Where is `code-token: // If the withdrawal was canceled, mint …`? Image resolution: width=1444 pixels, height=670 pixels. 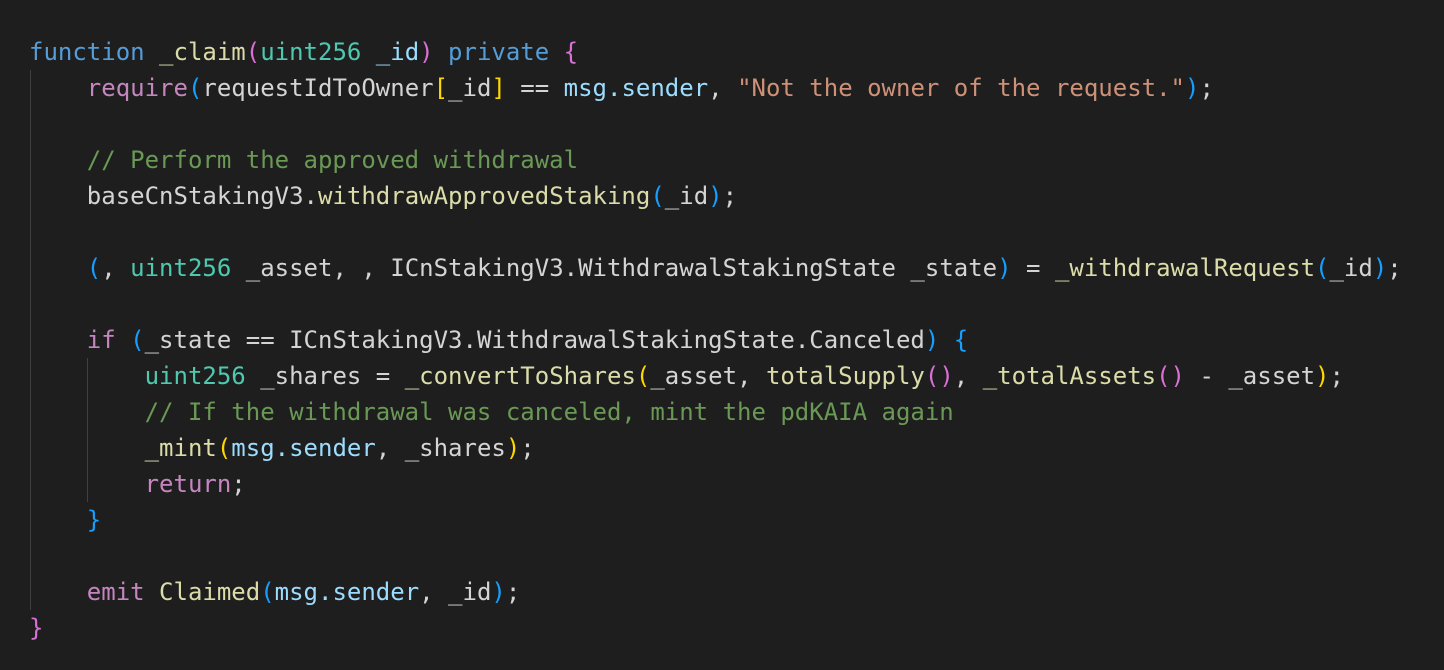
code-token: // If the withdrawal was canceled, mint … is located at coordinates (549, 412).